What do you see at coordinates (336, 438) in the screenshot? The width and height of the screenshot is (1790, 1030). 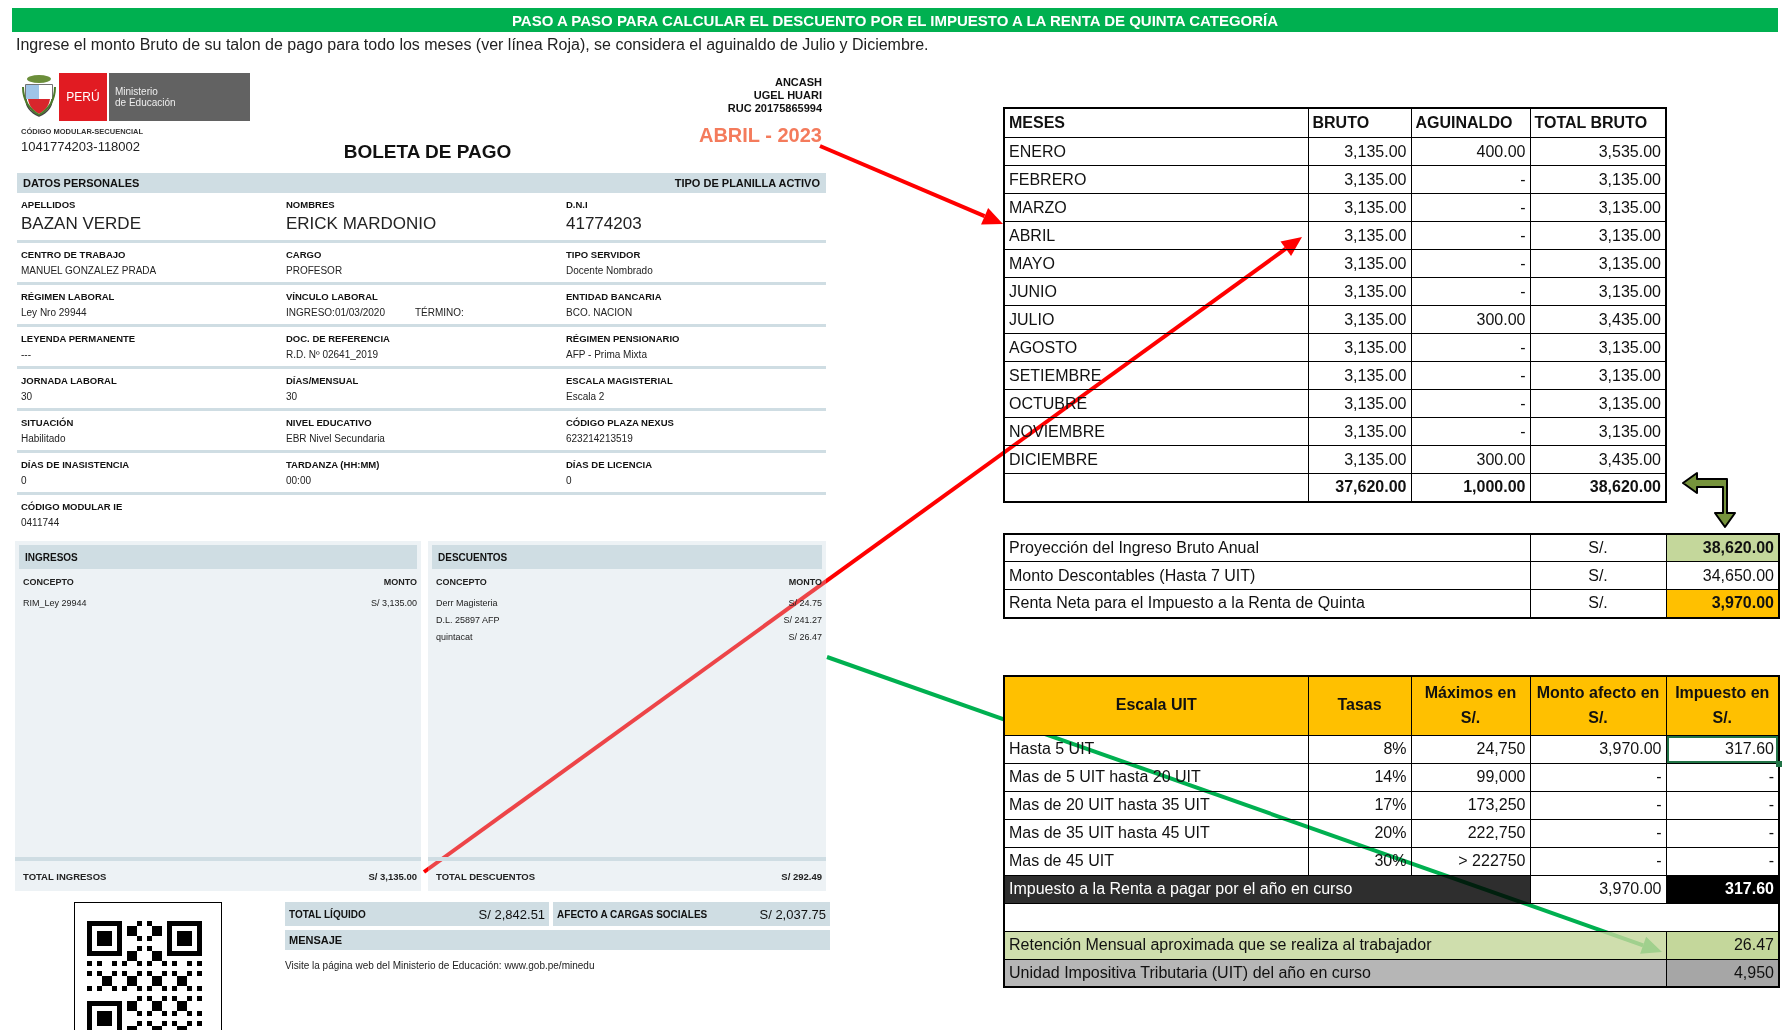 I see `field-value: EBR Nivel Secundaria` at bounding box center [336, 438].